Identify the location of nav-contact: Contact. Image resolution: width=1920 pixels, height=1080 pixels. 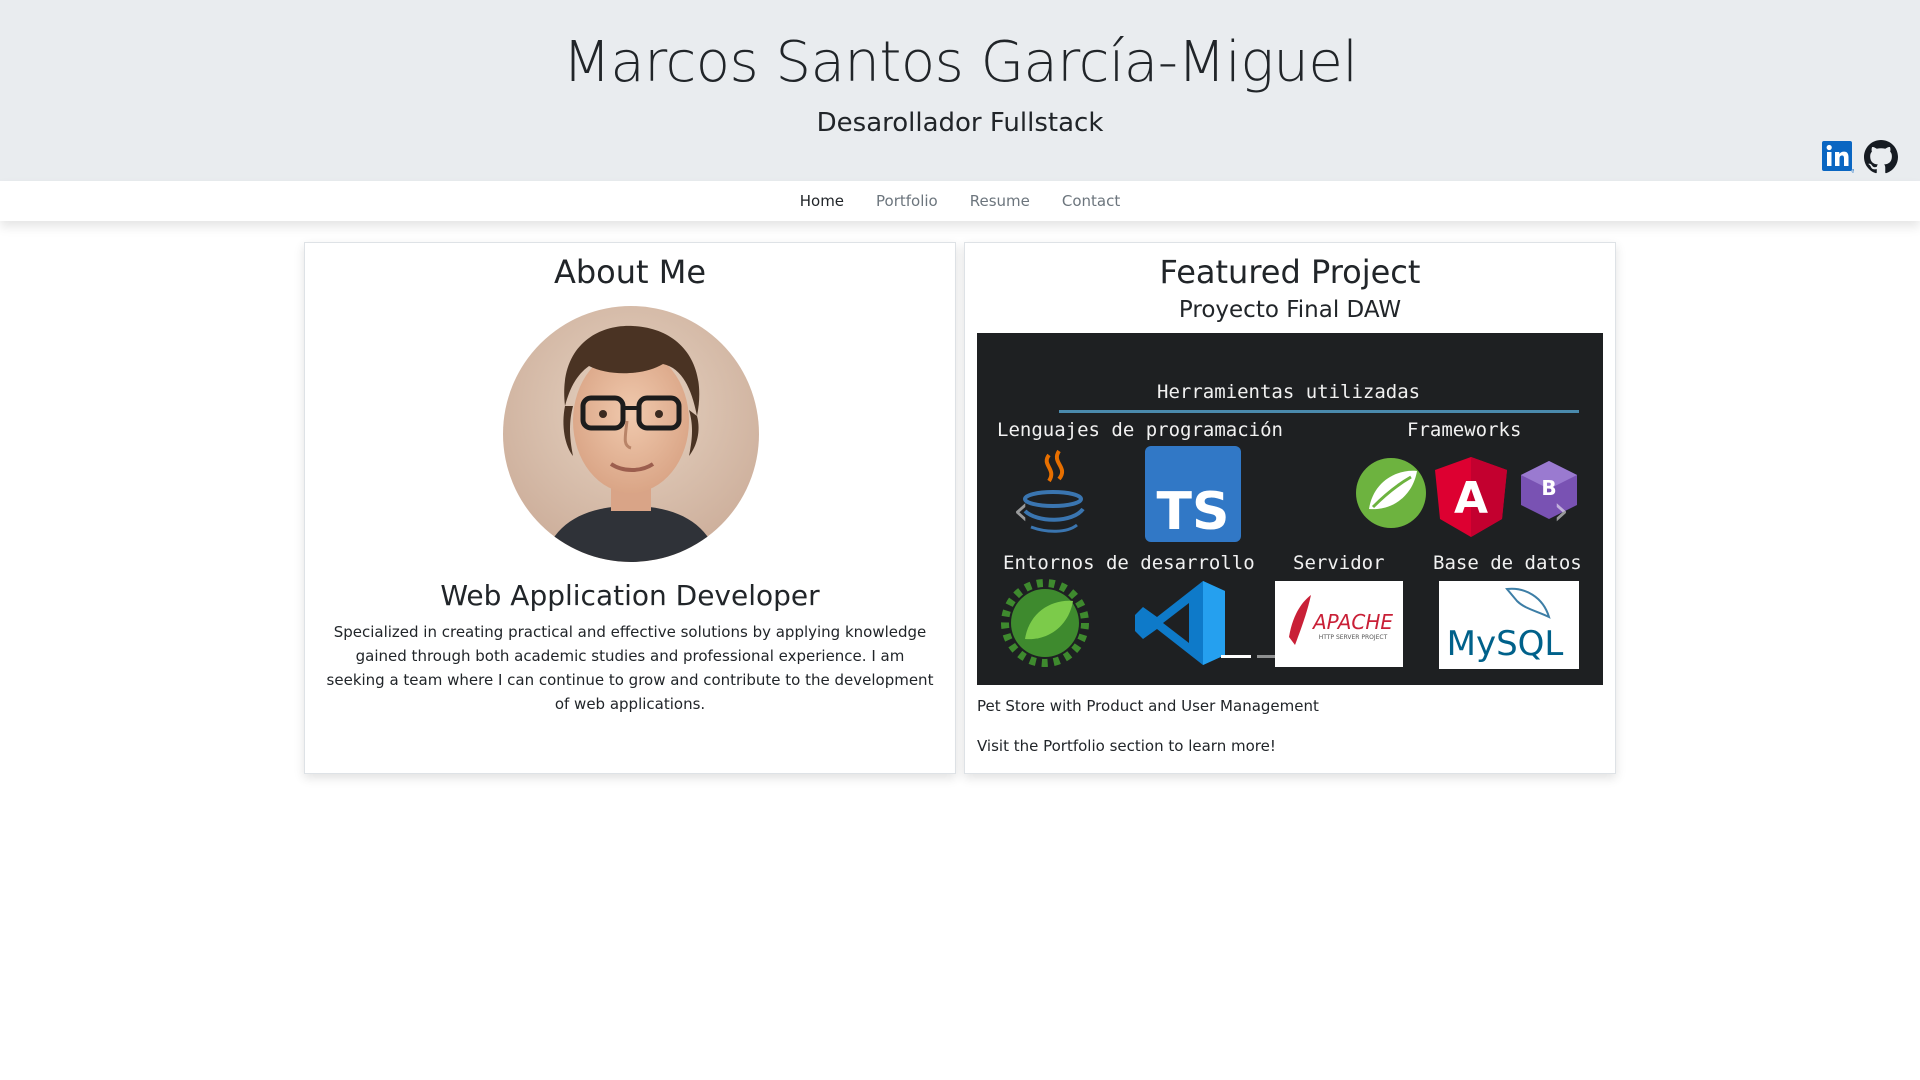
(1091, 201).